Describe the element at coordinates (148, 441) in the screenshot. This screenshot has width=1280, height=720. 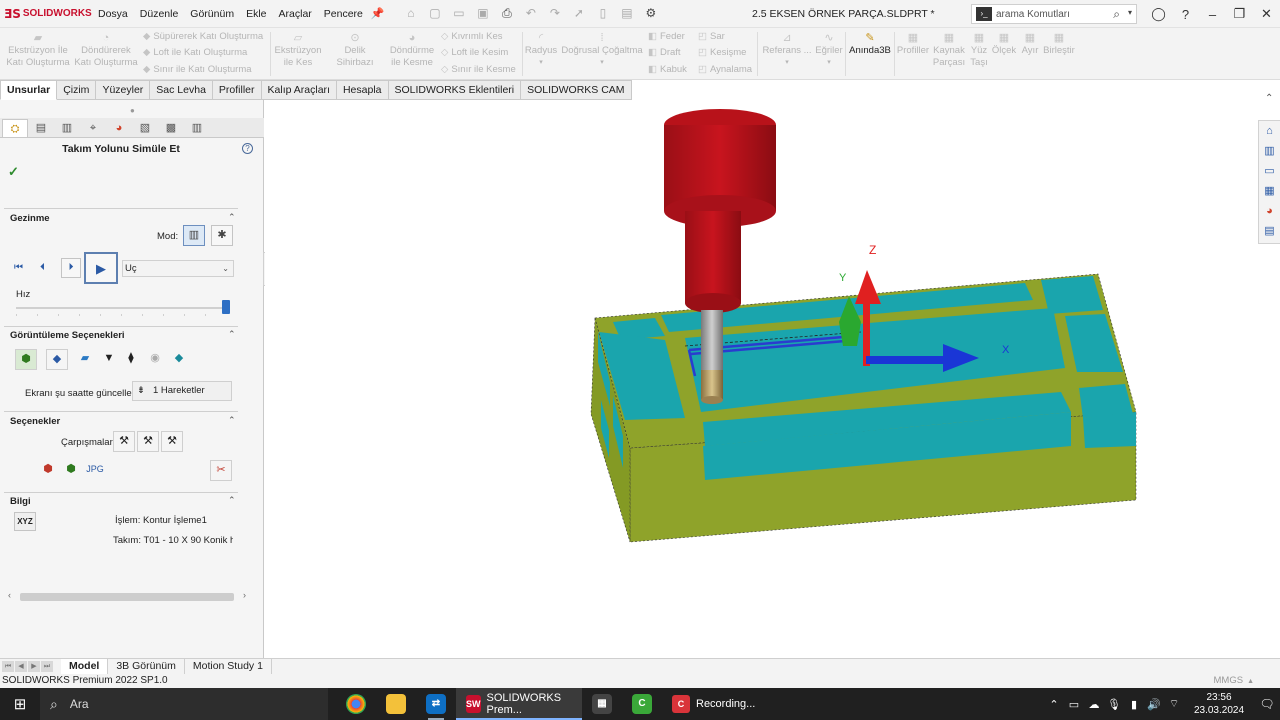
I see `collision-holder-icon: ⚒` at that location.